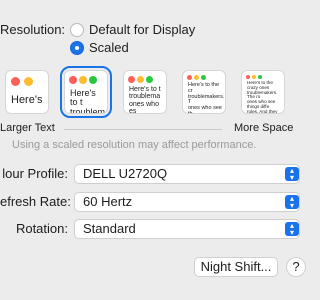 The image size is (320, 300). Describe the element at coordinates (33, 29) in the screenshot. I see `resolution-label: Resolution:` at that location.